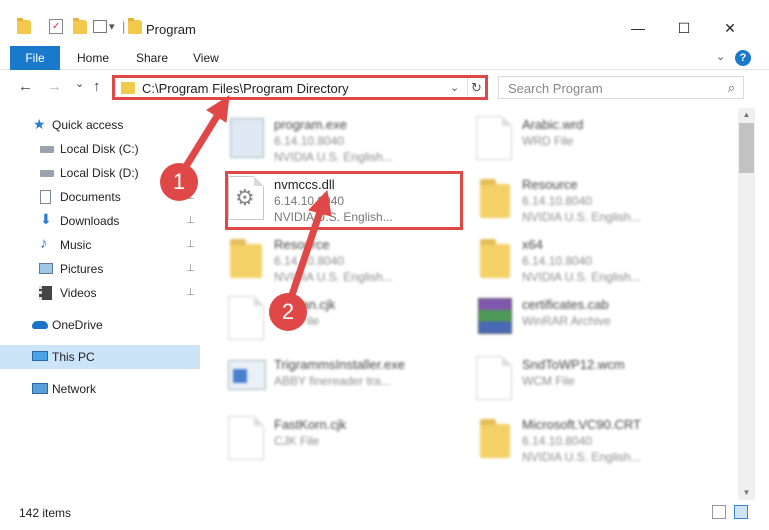 This screenshot has width=769, height=530. Describe the element at coordinates (179, 182) in the screenshot. I see `step-1-badge: 1` at that location.